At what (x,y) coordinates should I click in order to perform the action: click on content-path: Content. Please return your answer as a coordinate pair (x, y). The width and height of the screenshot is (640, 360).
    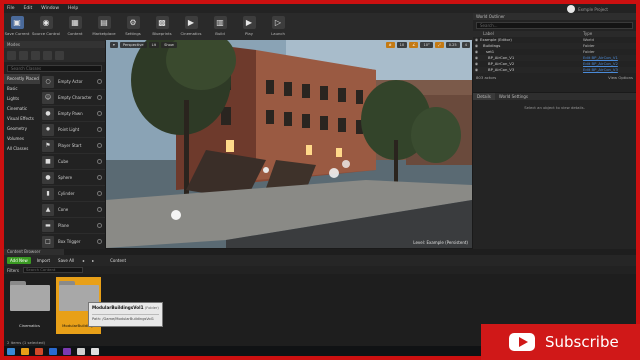
    Looking at the image, I should click on (118, 260).